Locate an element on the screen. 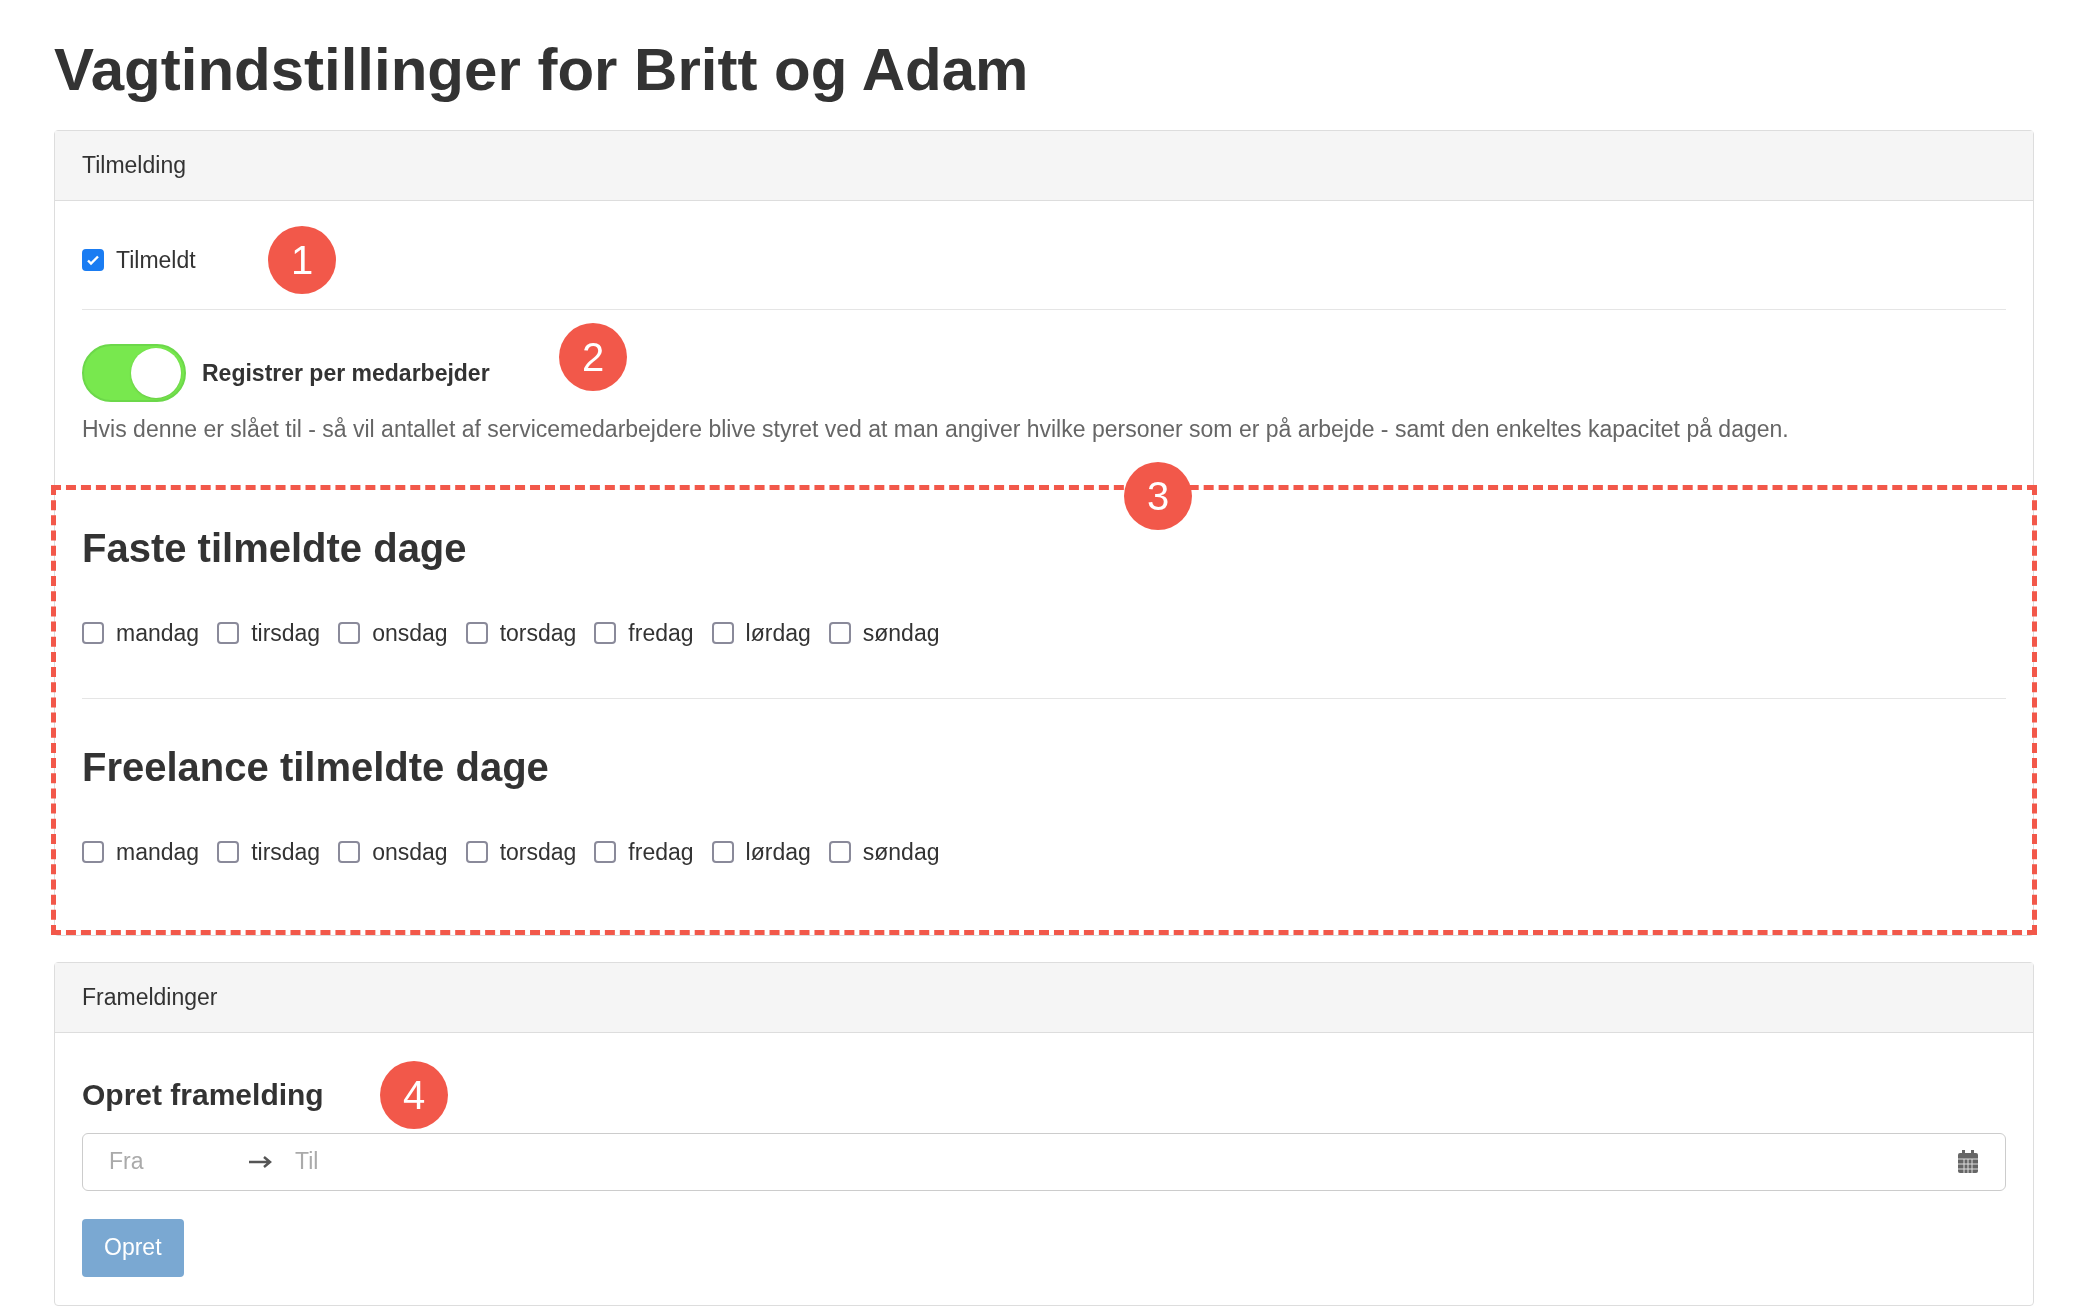 Image resolution: width=2088 pixels, height=1314 pixels. calendar-icon is located at coordinates (1968, 1161).